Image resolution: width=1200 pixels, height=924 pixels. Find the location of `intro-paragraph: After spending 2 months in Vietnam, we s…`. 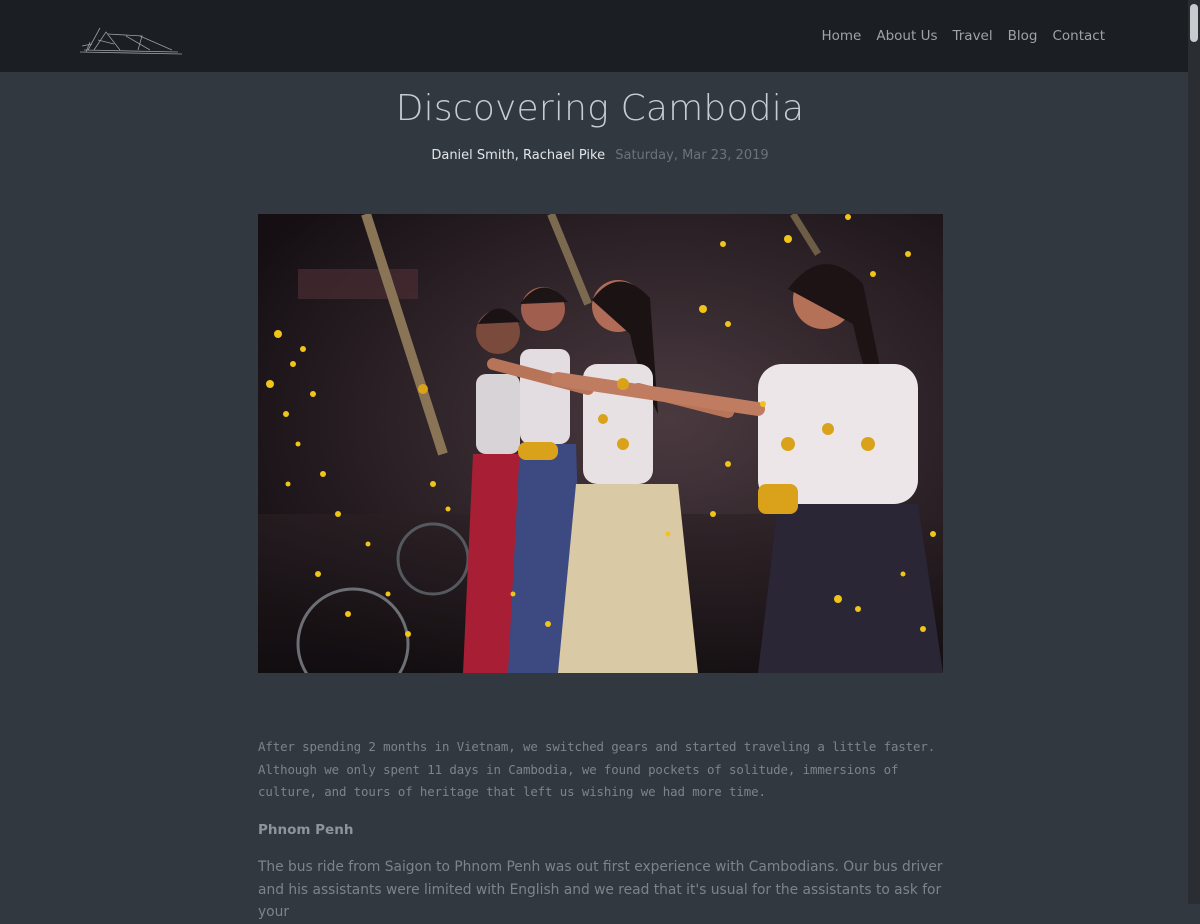

intro-paragraph: After spending 2 months in Vietnam, we s… is located at coordinates (597, 769).